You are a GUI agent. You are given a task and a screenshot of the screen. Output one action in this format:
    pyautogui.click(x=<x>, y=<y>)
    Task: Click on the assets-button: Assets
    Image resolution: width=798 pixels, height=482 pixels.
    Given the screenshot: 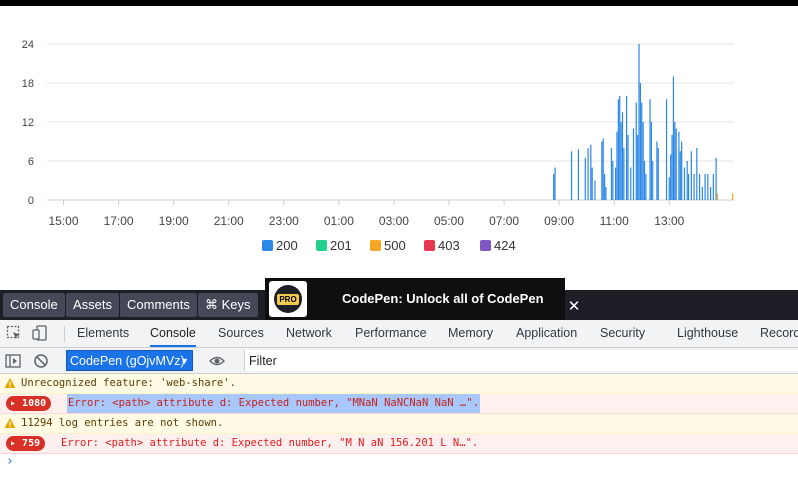 What is the action you would take?
    pyautogui.click(x=93, y=305)
    